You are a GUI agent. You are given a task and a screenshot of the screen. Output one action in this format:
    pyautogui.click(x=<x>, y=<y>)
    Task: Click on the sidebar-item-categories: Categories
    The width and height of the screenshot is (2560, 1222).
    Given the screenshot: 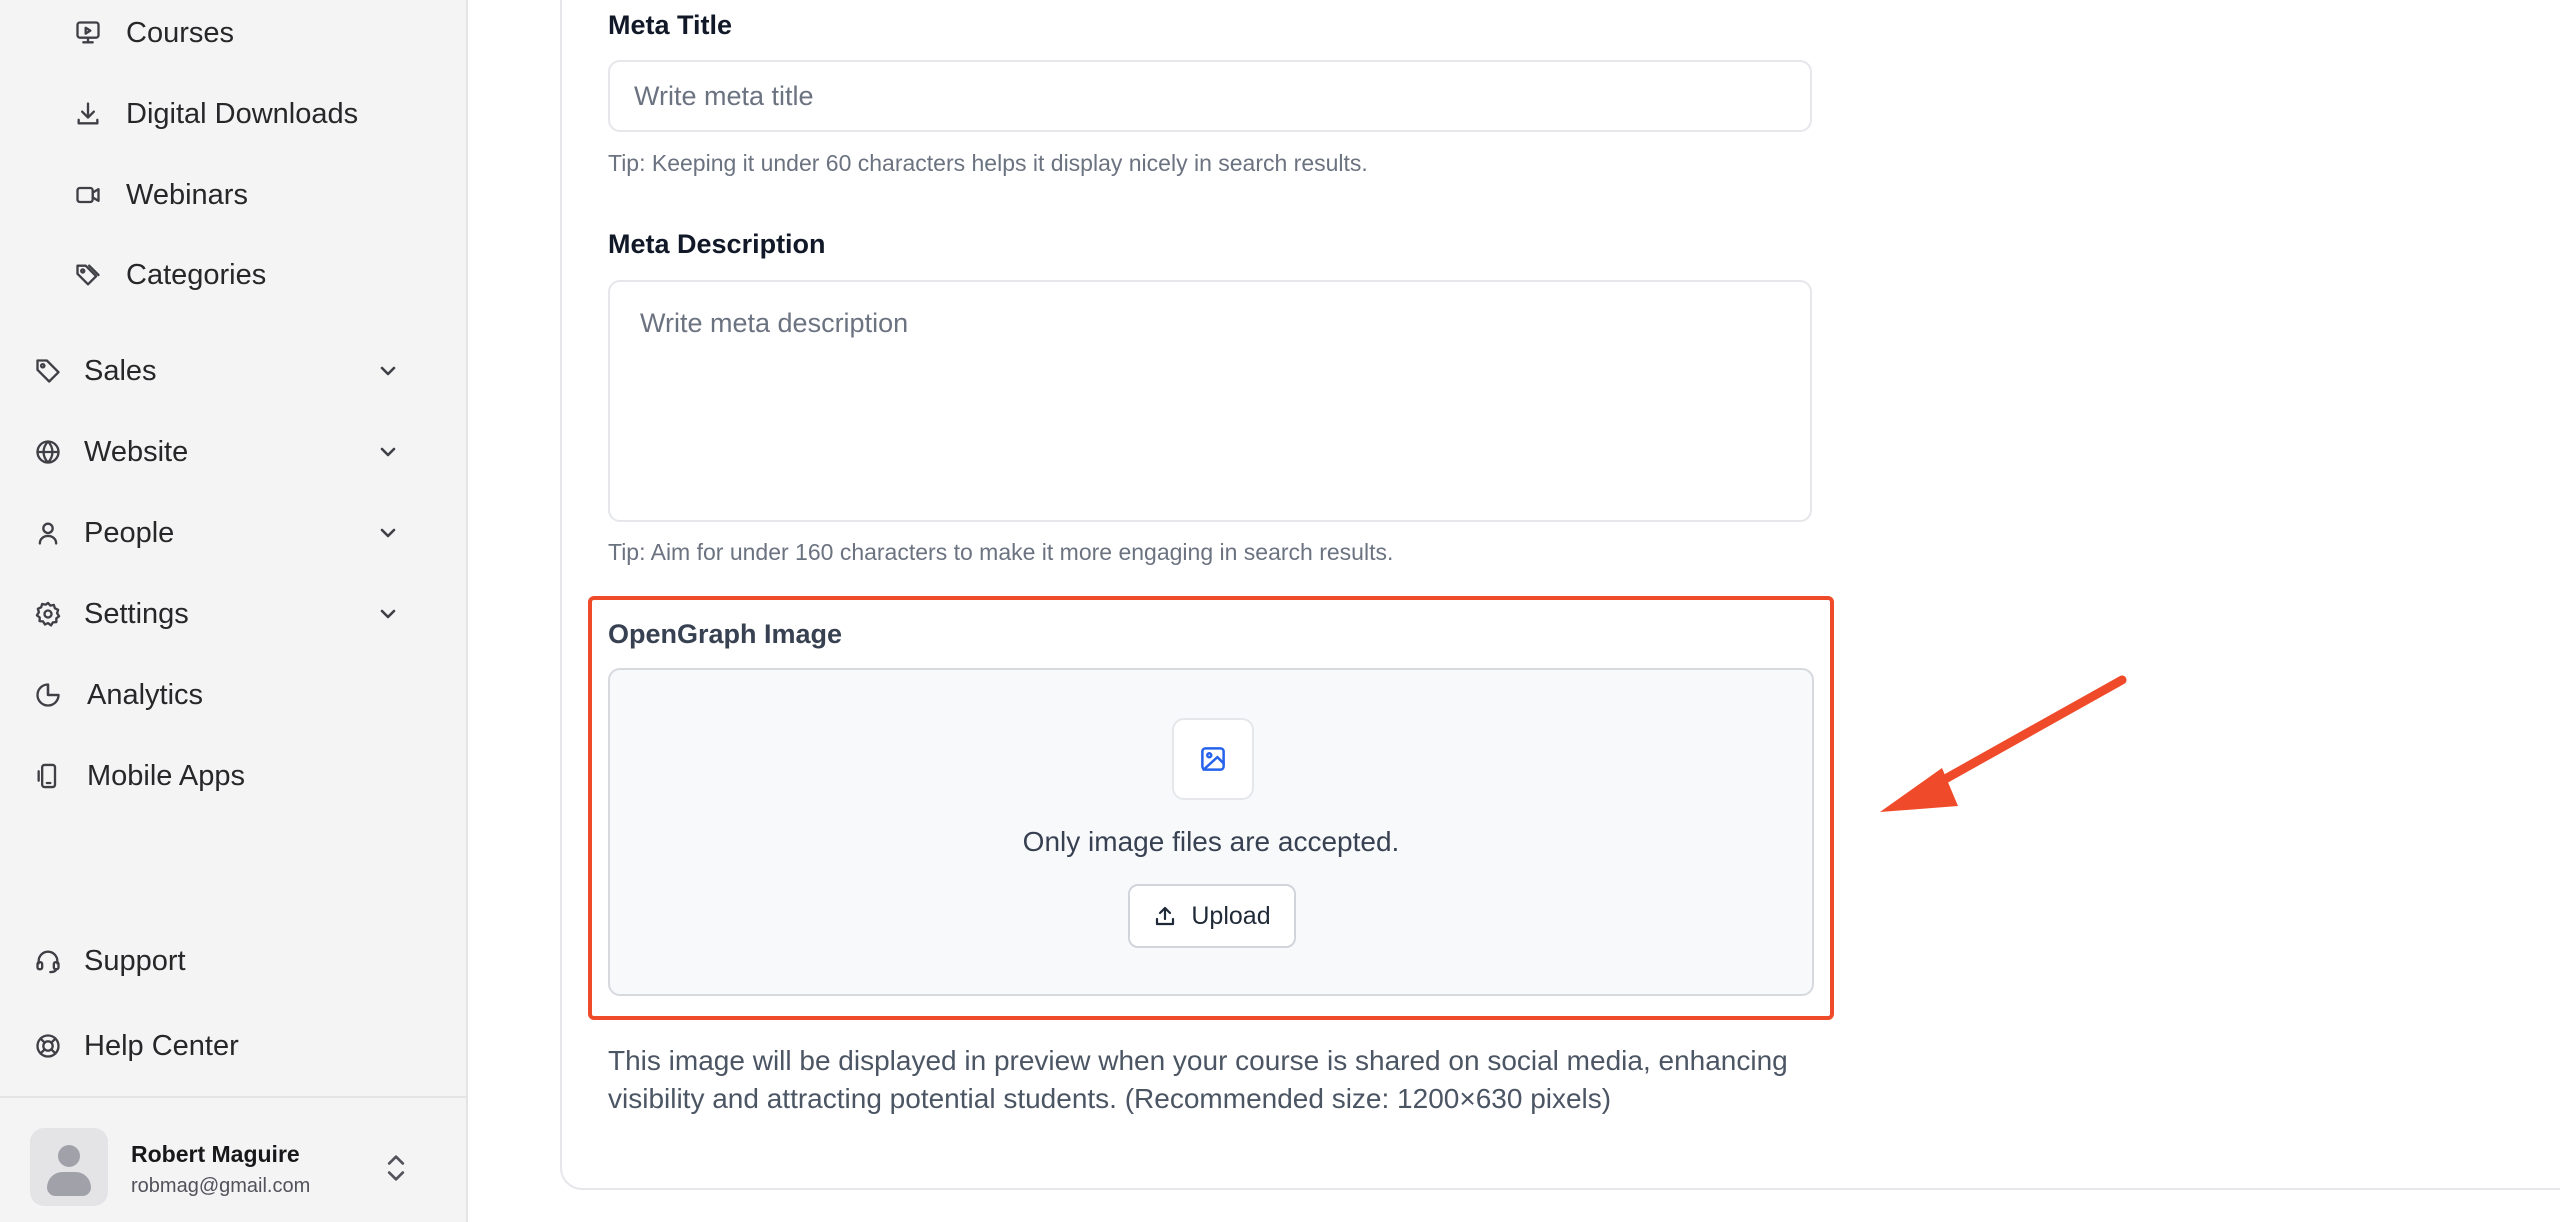 What is the action you would take?
    pyautogui.click(x=234, y=275)
    